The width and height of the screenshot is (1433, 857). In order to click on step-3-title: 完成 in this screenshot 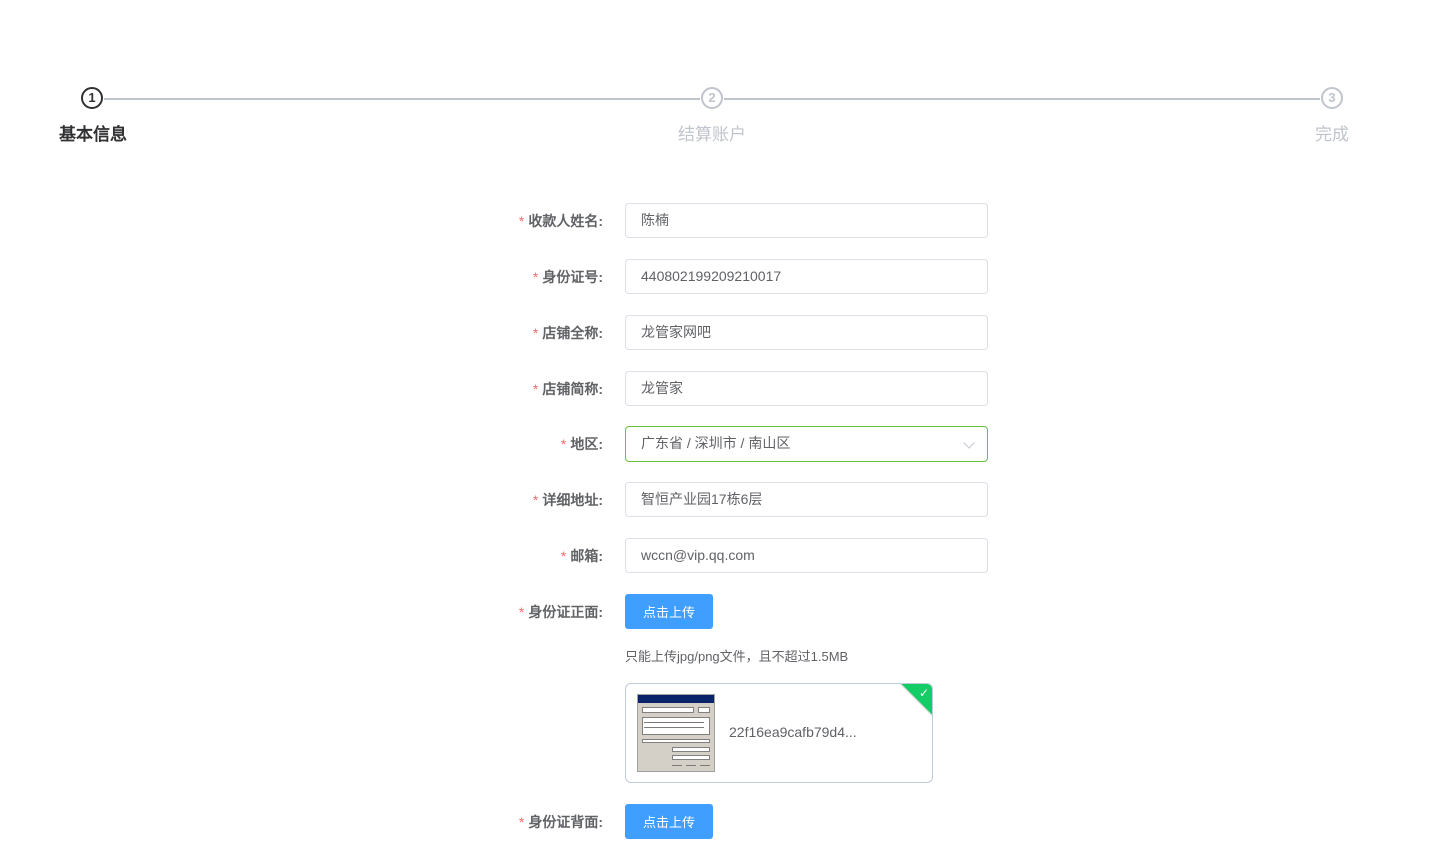, I will do `click(1332, 134)`.